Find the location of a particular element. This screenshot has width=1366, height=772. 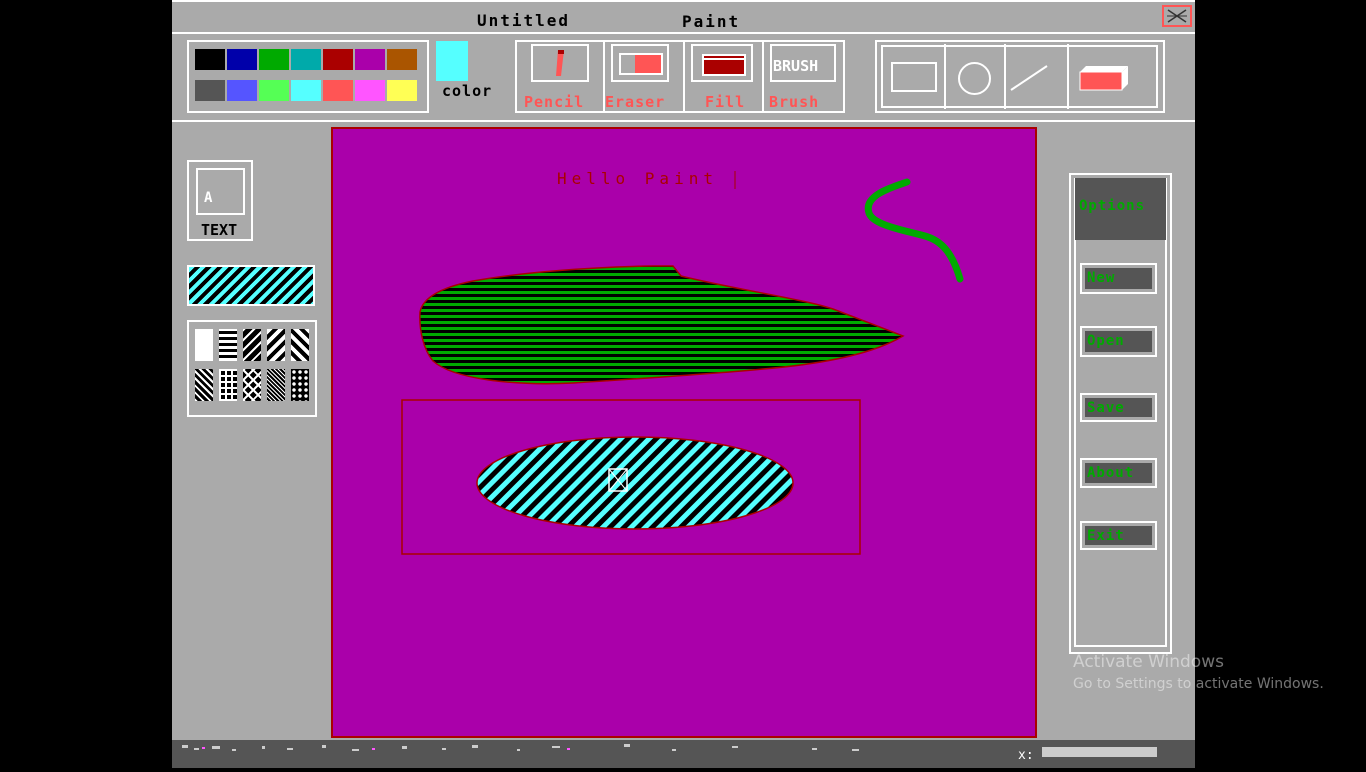

current-pattern-preview is located at coordinates (251, 285).